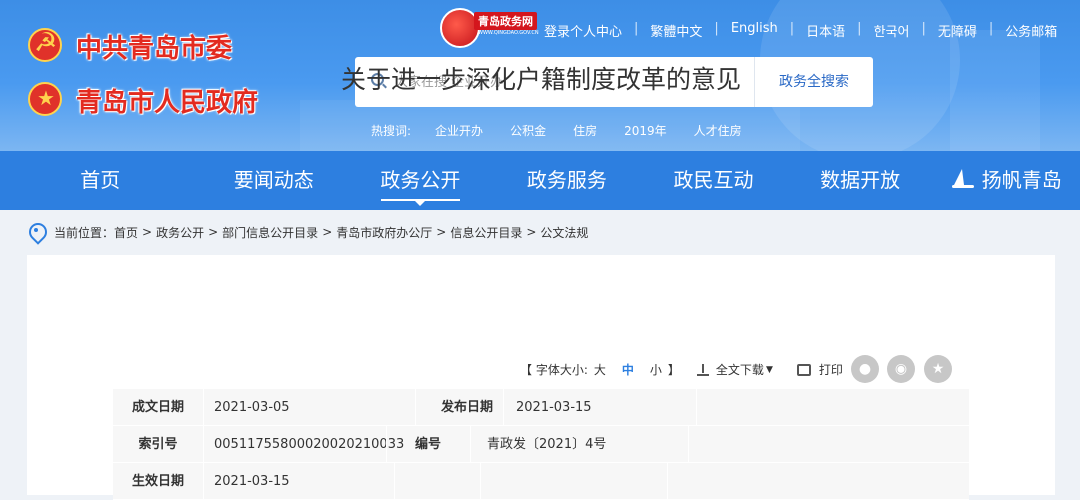 The width and height of the screenshot is (1080, 500). I want to click on breadcrumb-item: 公文法规, so click(564, 232).